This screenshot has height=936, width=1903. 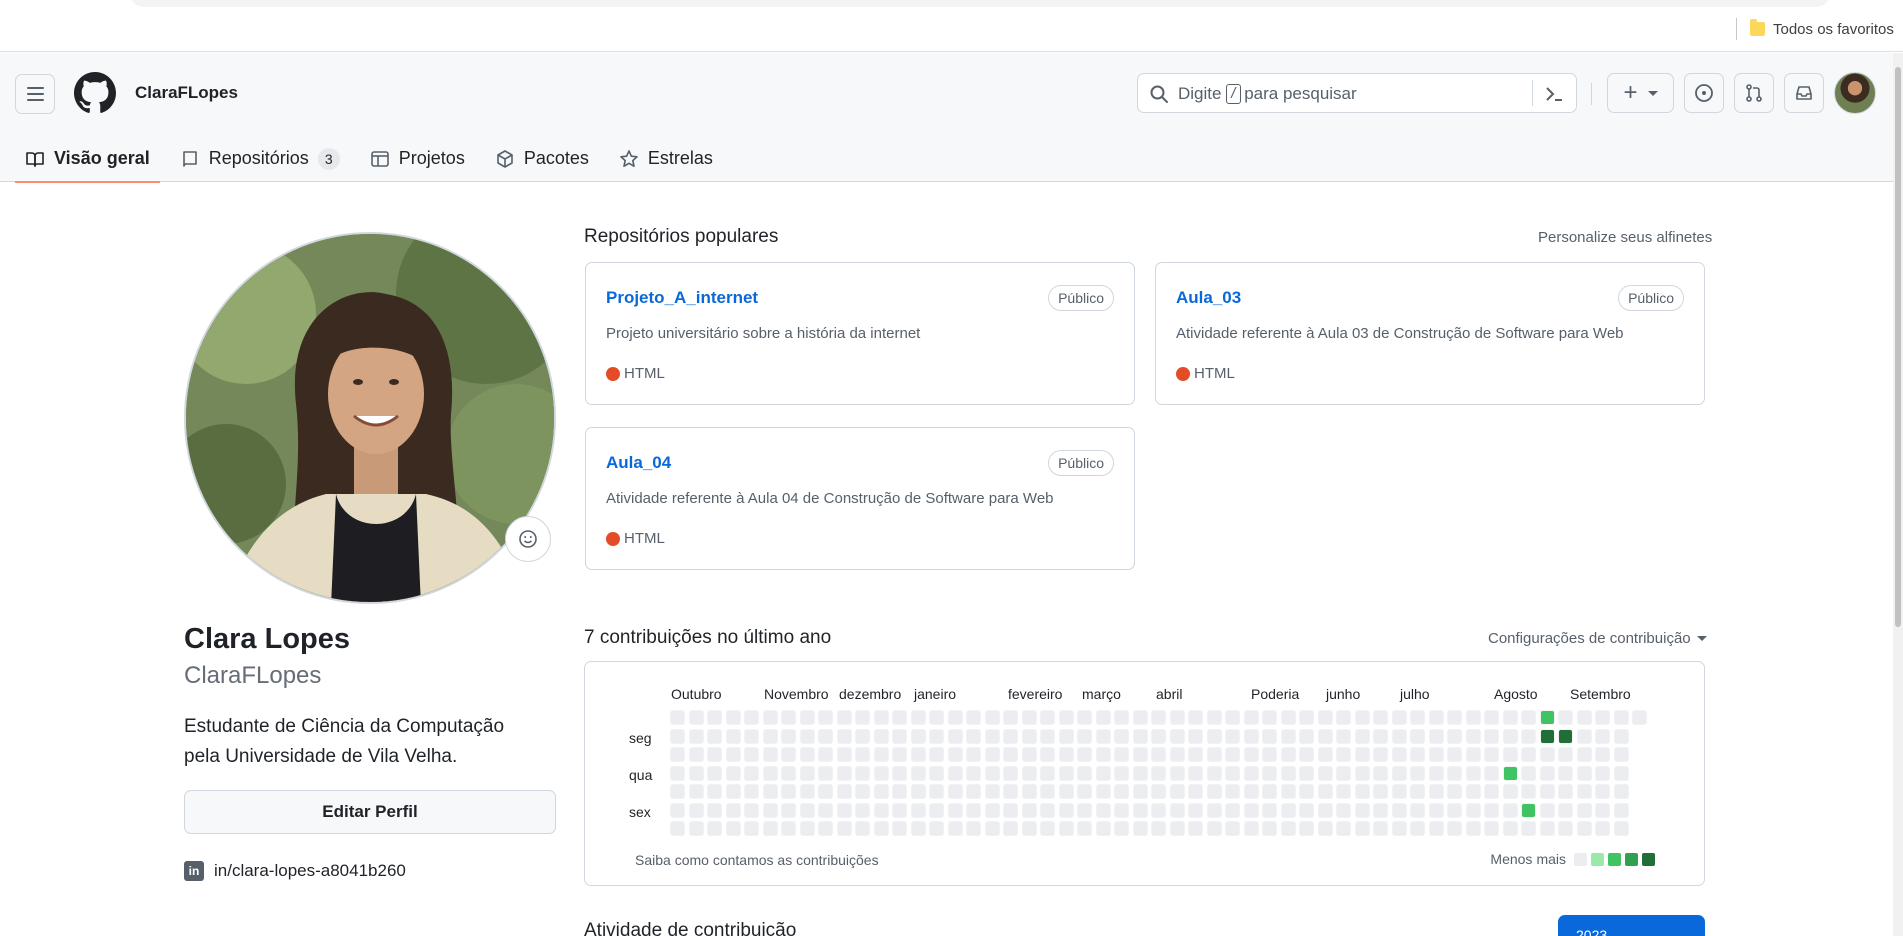 I want to click on edit-profile-button: Editar Perfil, so click(x=370, y=812).